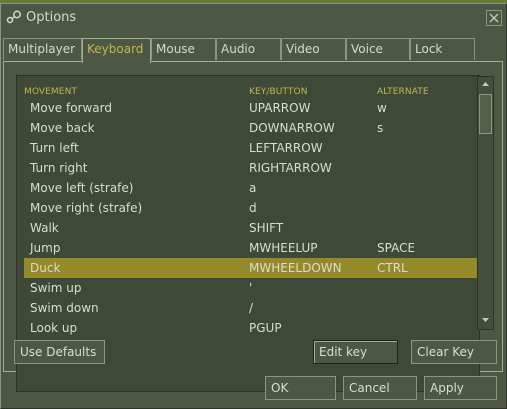 This screenshot has width=507, height=409. I want to click on list-item: Move right (strafe) d, so click(250, 208).